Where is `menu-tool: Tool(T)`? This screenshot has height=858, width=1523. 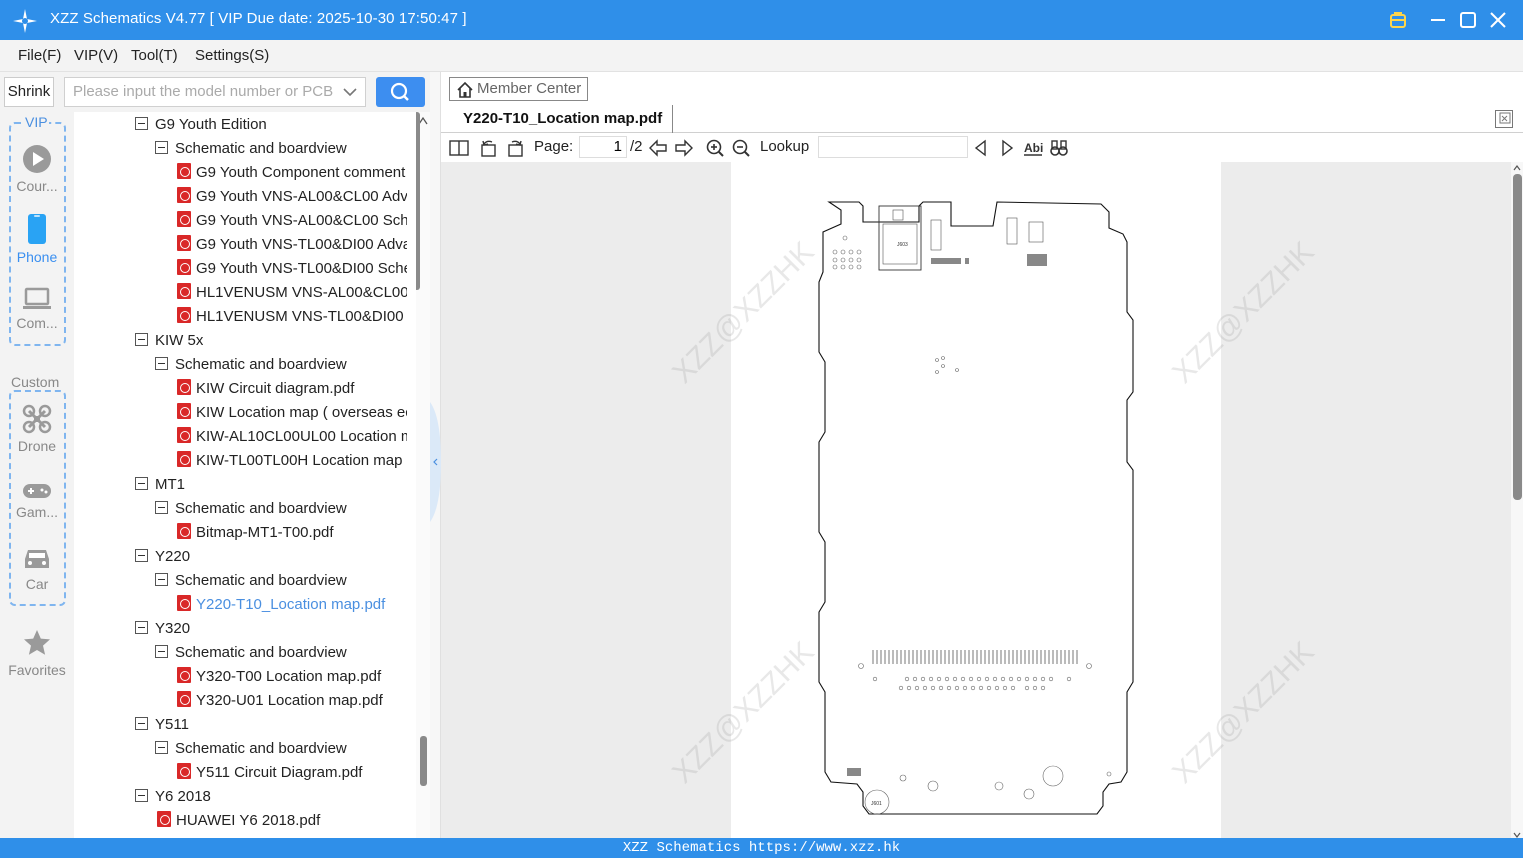
menu-tool: Tool(T) is located at coordinates (154, 55).